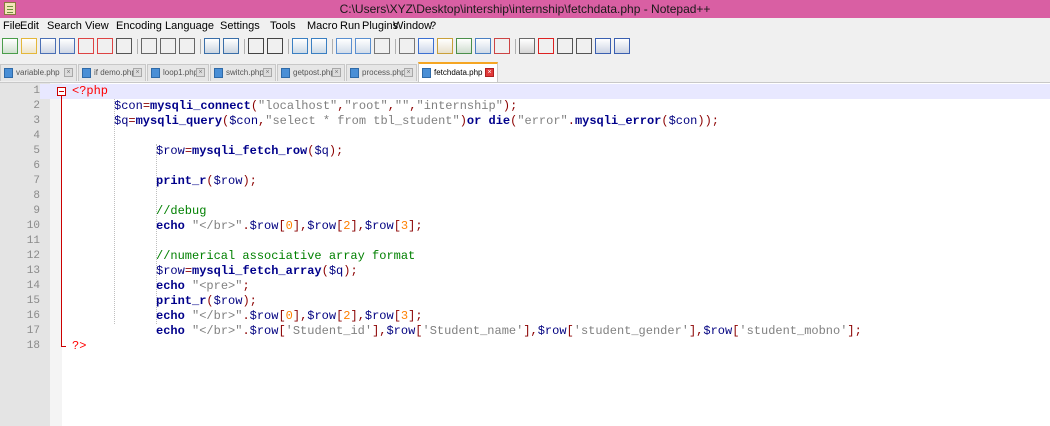 This screenshot has width=1050, height=426. Describe the element at coordinates (10, 46) in the screenshot. I see `new-file-icon` at that location.